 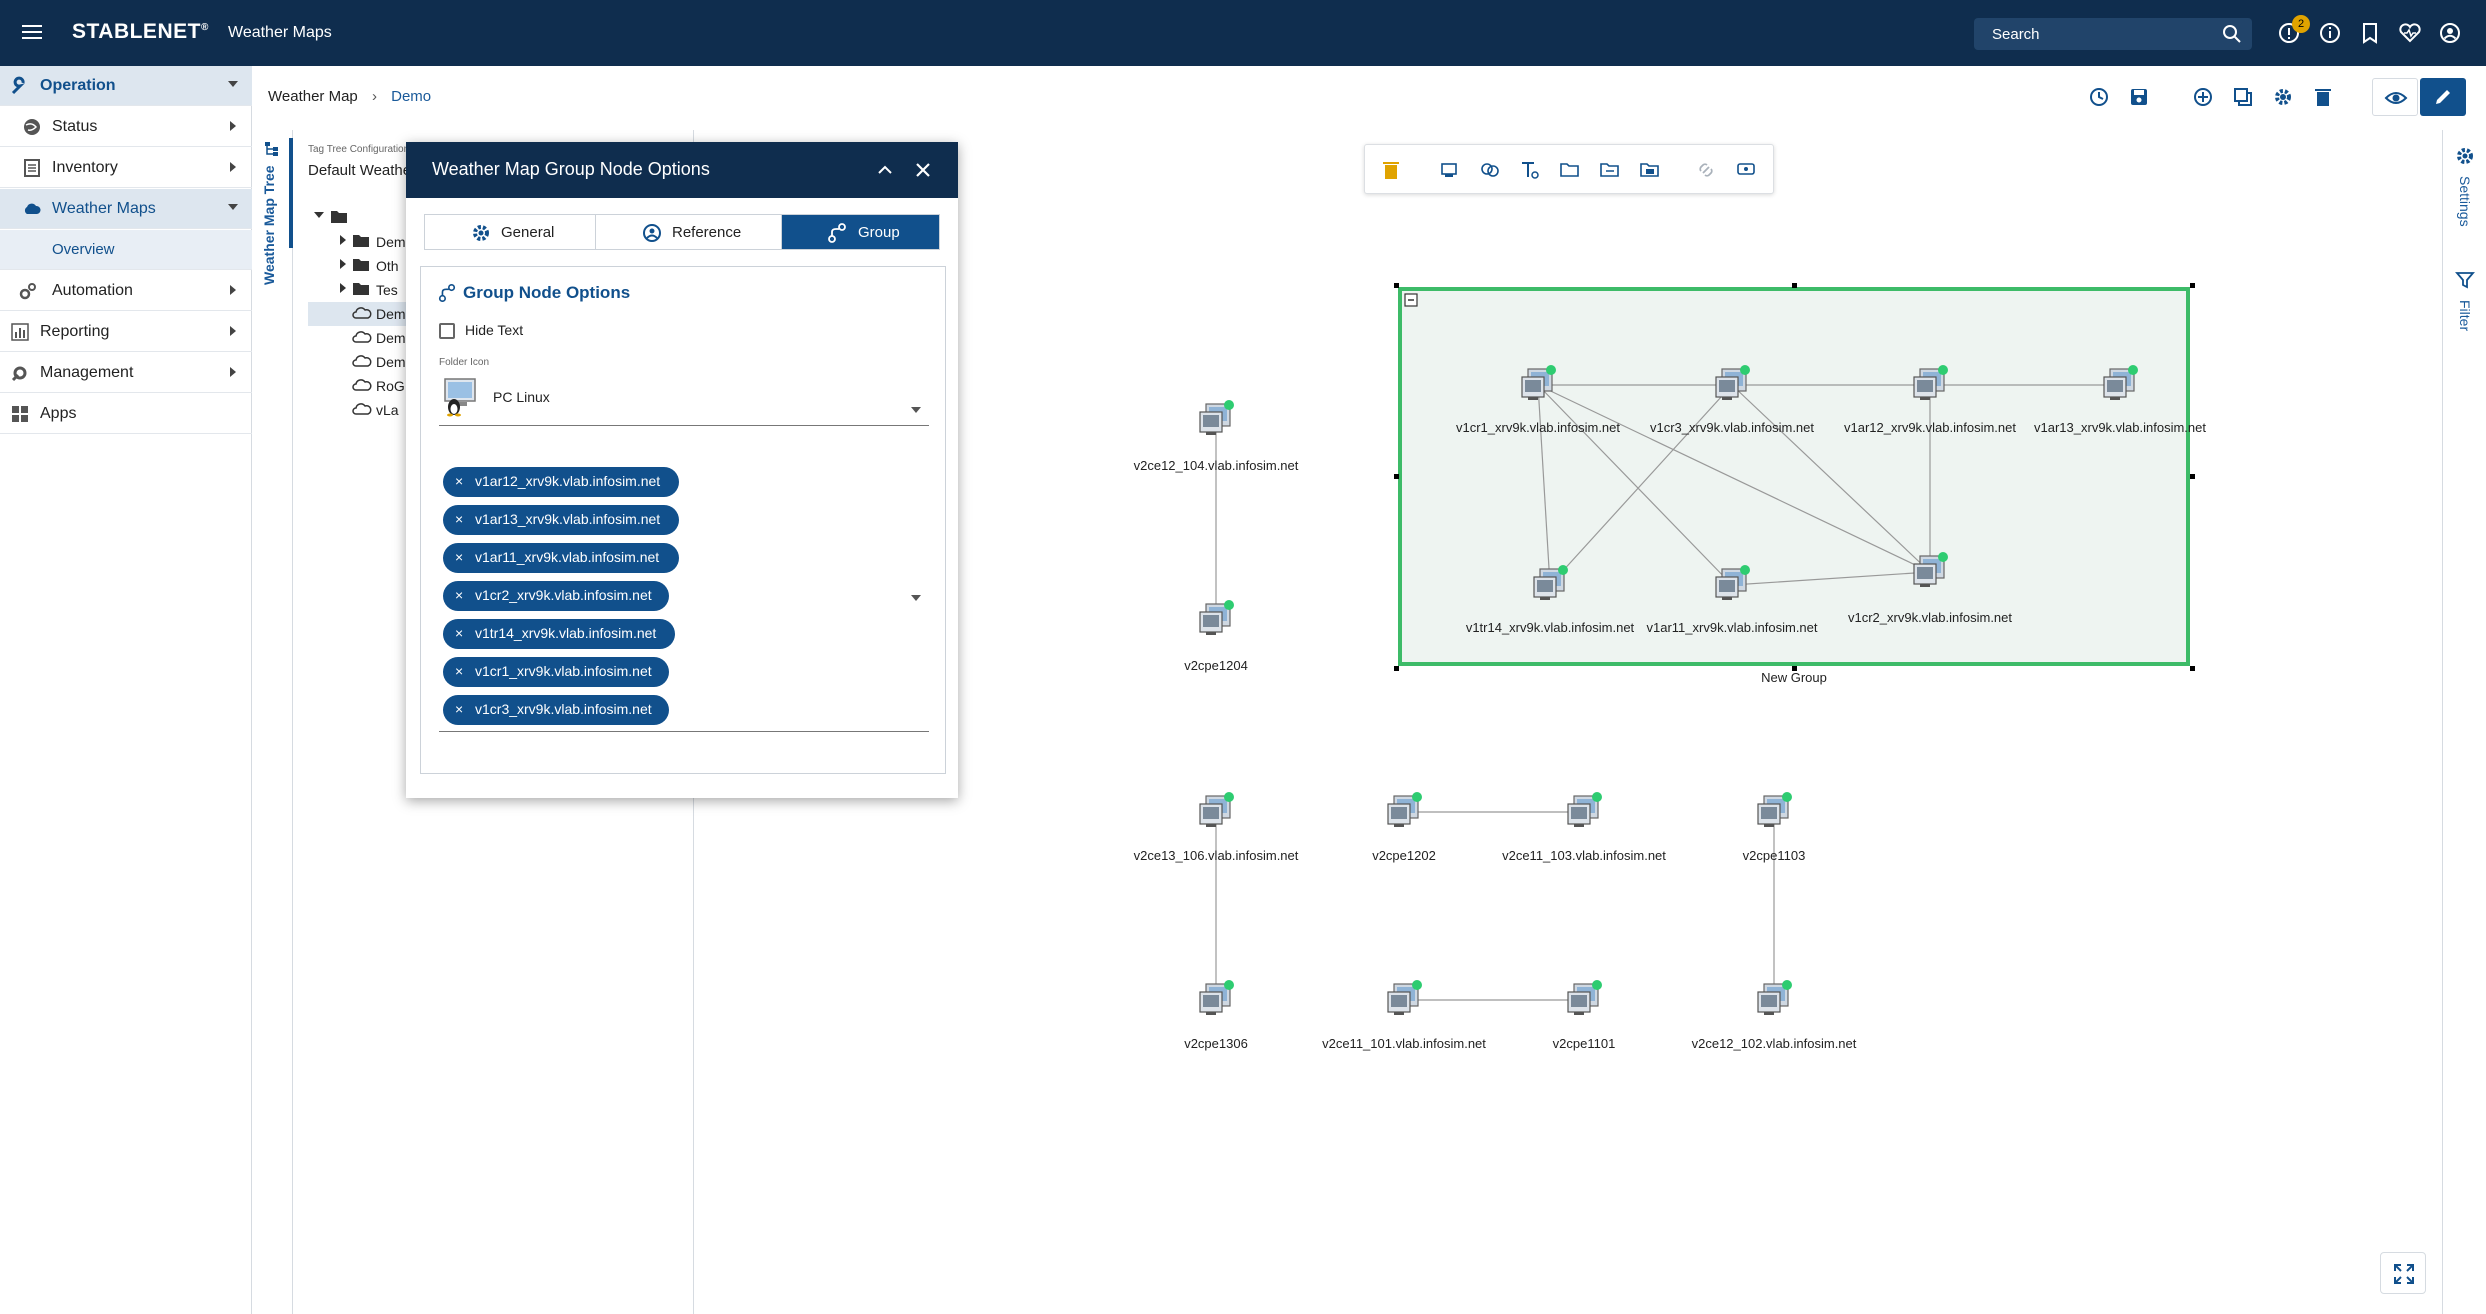 I want to click on breadcrumb-root: Weather Map, so click(x=313, y=96).